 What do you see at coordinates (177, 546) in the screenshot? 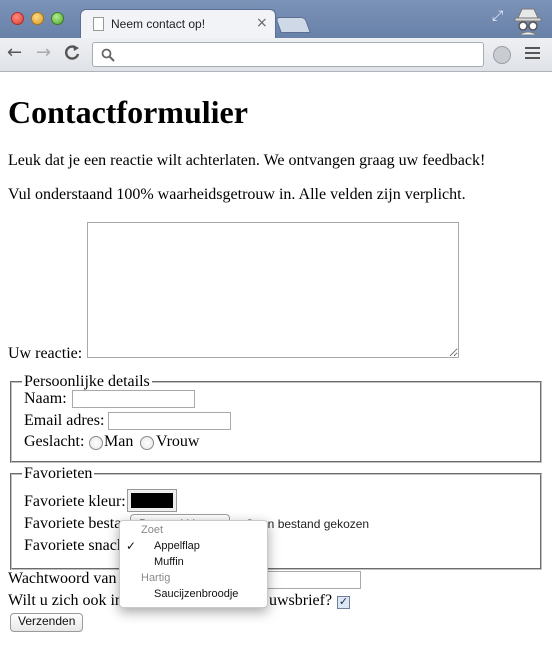
I see `dropdown-option-appelflap: Appelflap` at bounding box center [177, 546].